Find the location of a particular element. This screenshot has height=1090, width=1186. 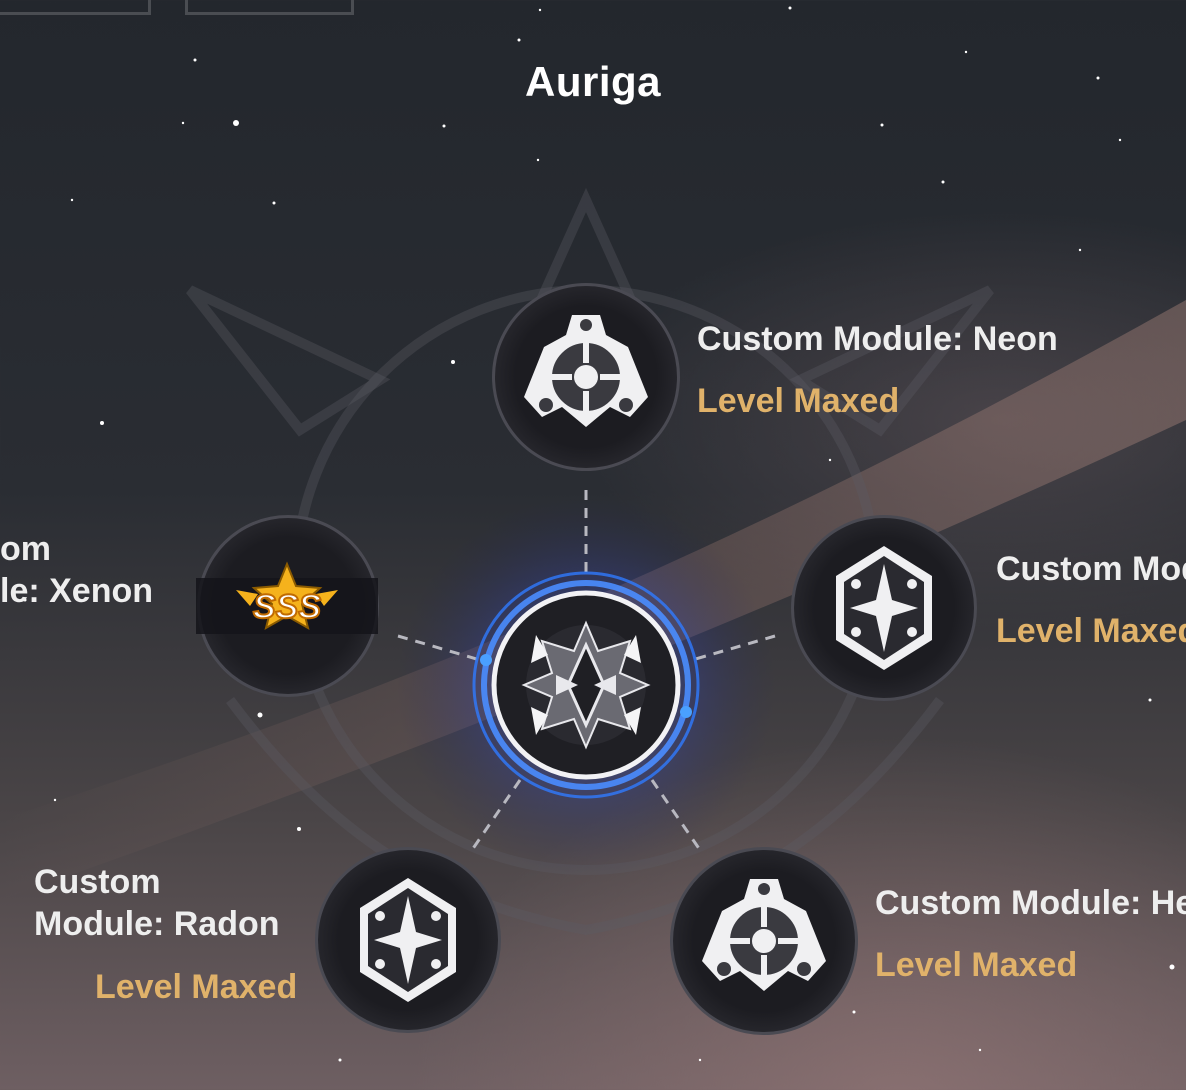

module-radon-name-line1: Custom is located at coordinates (97, 882).